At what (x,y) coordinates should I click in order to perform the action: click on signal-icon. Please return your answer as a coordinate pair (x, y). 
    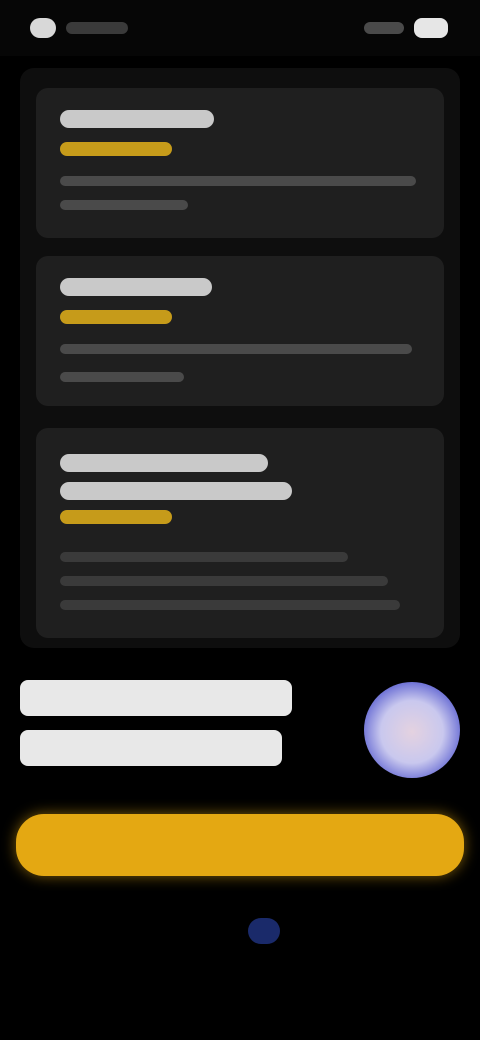
    Looking at the image, I should click on (384, 28).